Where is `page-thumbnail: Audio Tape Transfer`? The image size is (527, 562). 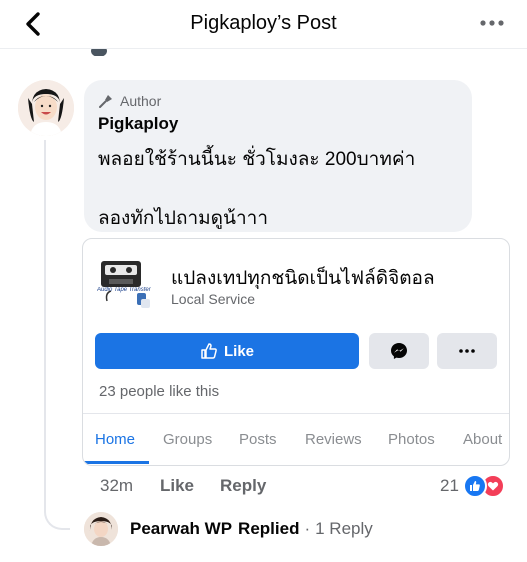 page-thumbnail: Audio Tape Transfer is located at coordinates (127, 283).